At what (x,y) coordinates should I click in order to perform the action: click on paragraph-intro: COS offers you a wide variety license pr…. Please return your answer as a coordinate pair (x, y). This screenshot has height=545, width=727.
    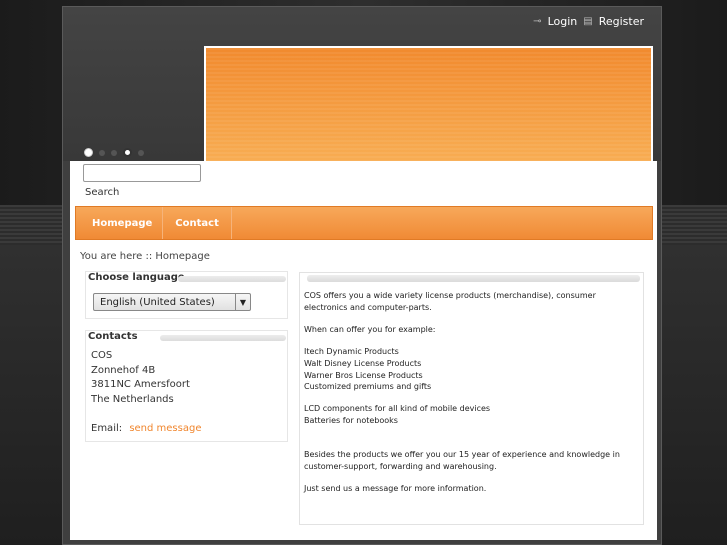
    Looking at the image, I should click on (450, 301).